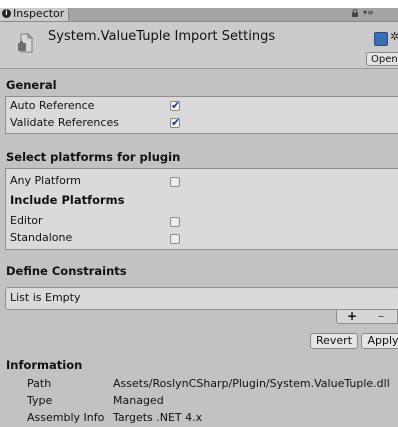  I want to click on any-platform-label: Any Platform, so click(45, 180).